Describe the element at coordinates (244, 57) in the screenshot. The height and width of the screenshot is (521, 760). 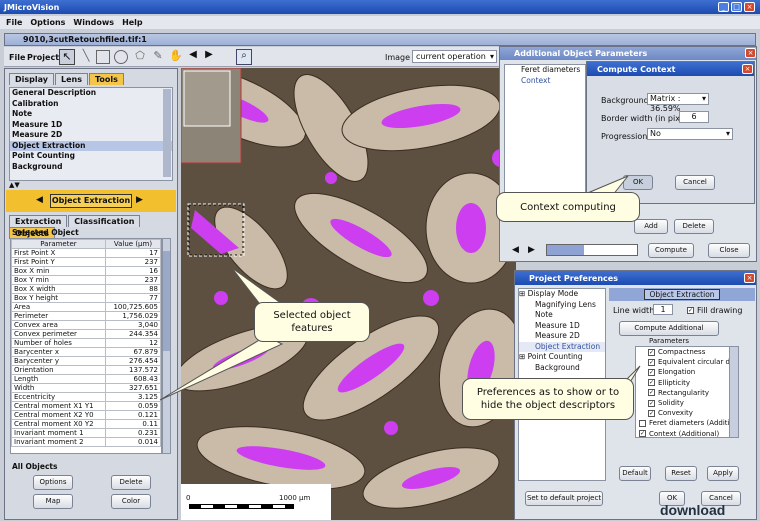
I see `magnifier-icon: ⌕` at that location.